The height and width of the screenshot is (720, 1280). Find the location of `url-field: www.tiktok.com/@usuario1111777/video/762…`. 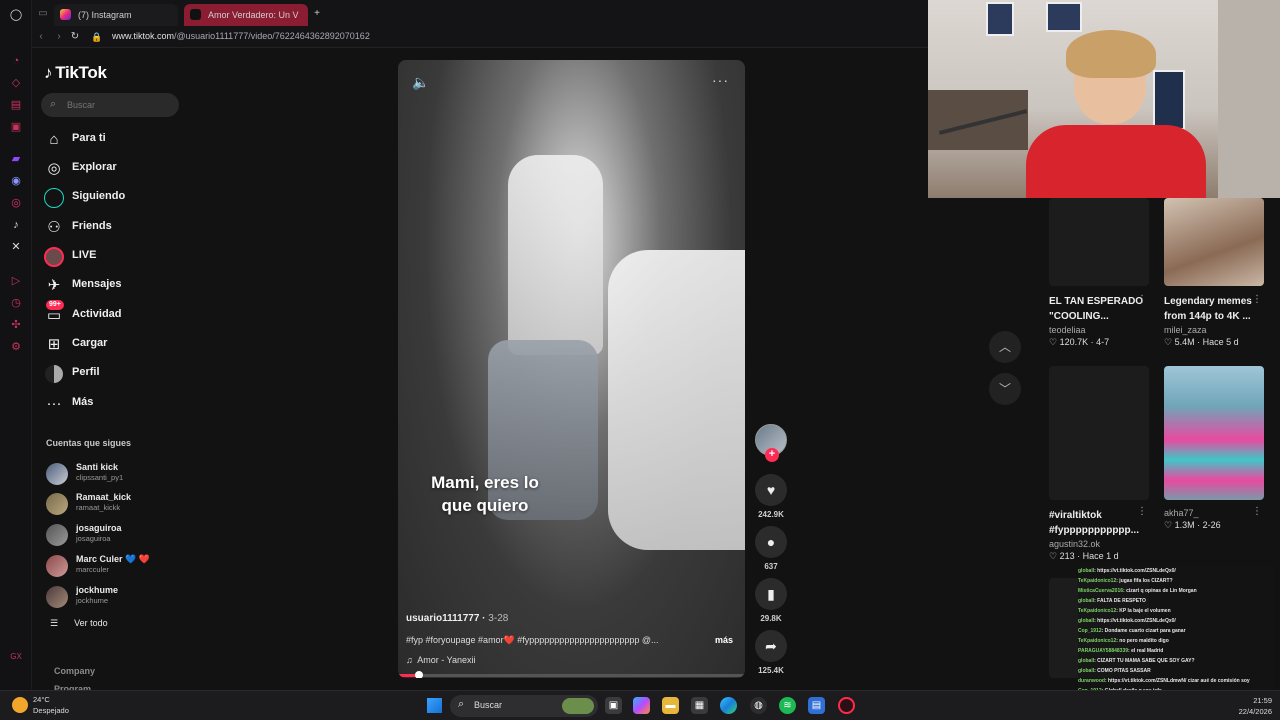

url-field: www.tiktok.com/@usuario1111777/video/762… is located at coordinates (241, 36).